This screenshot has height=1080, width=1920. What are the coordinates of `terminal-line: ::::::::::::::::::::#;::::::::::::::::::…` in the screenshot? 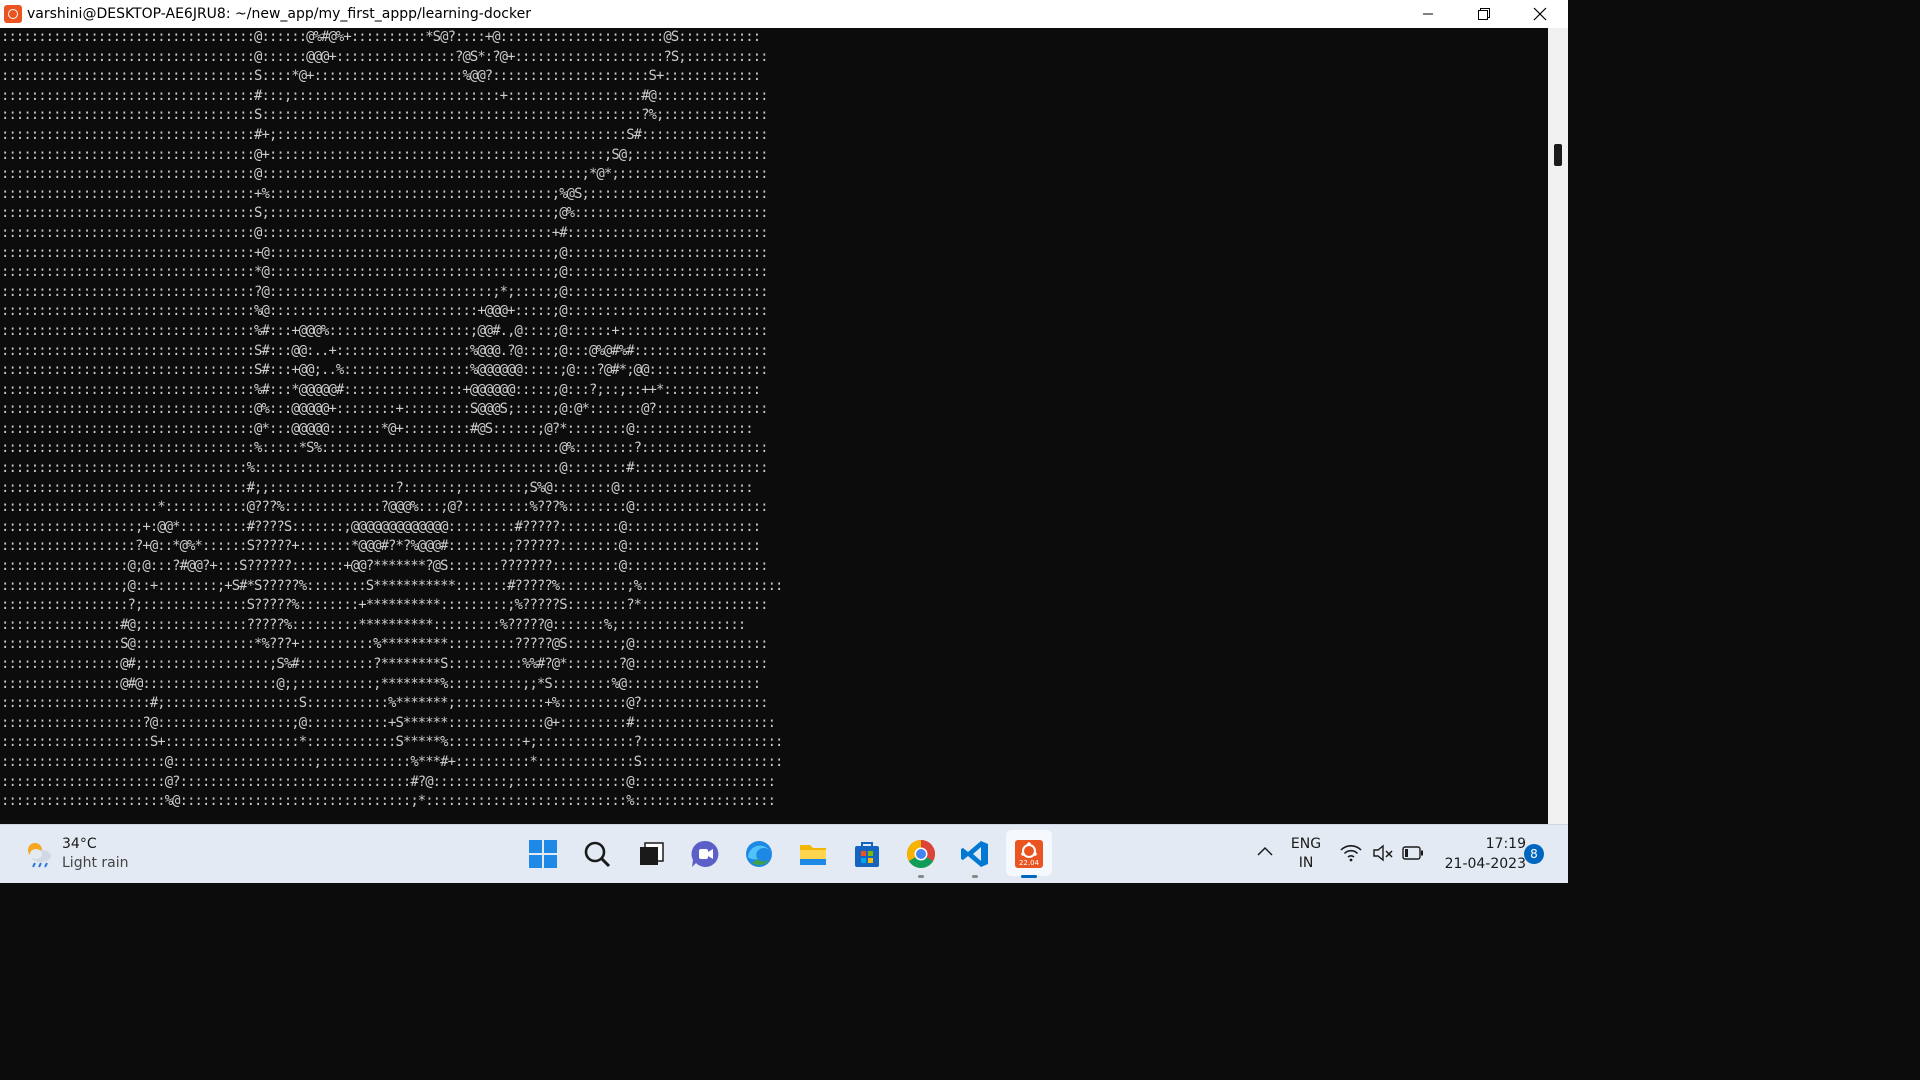 It's located at (385, 703).